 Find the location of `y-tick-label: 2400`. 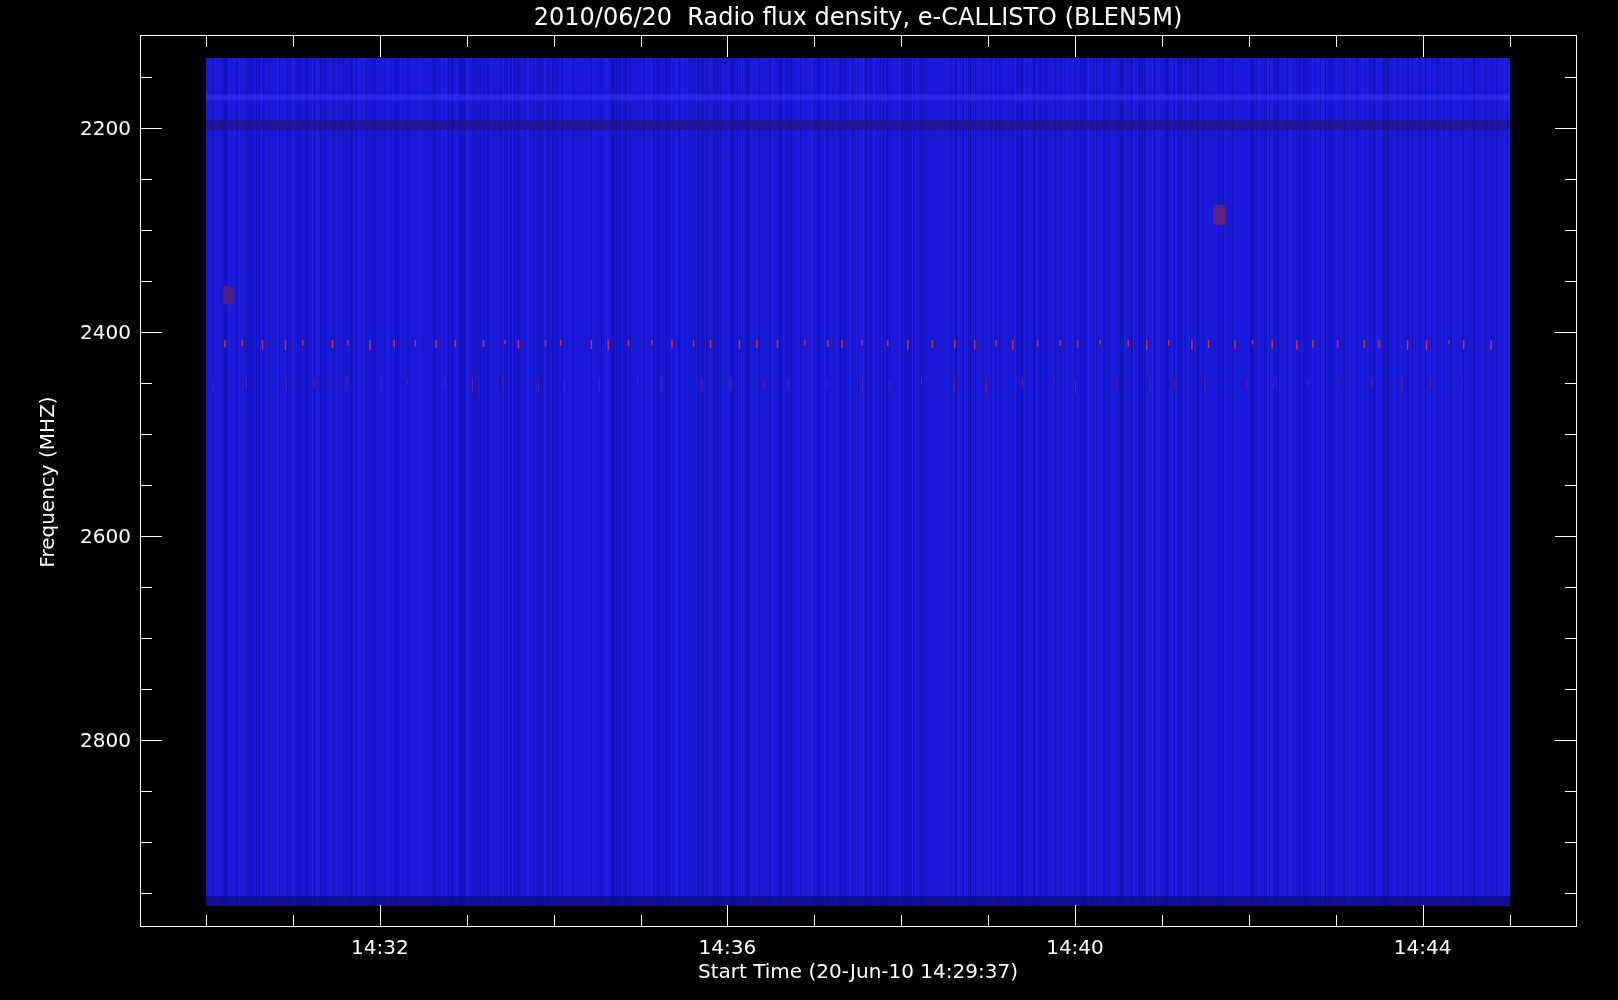

y-tick-label: 2400 is located at coordinates (105, 332).